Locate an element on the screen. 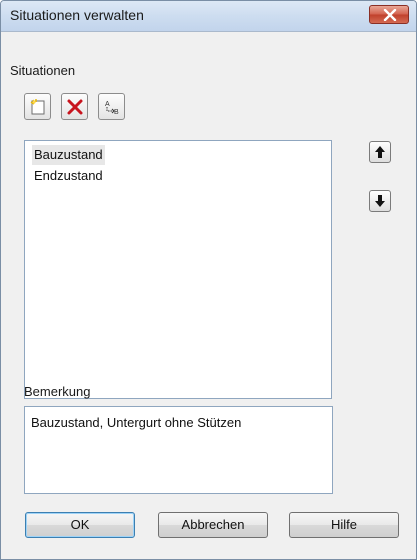 This screenshot has height=560, width=417. rename-situation-button: A B is located at coordinates (111, 106).